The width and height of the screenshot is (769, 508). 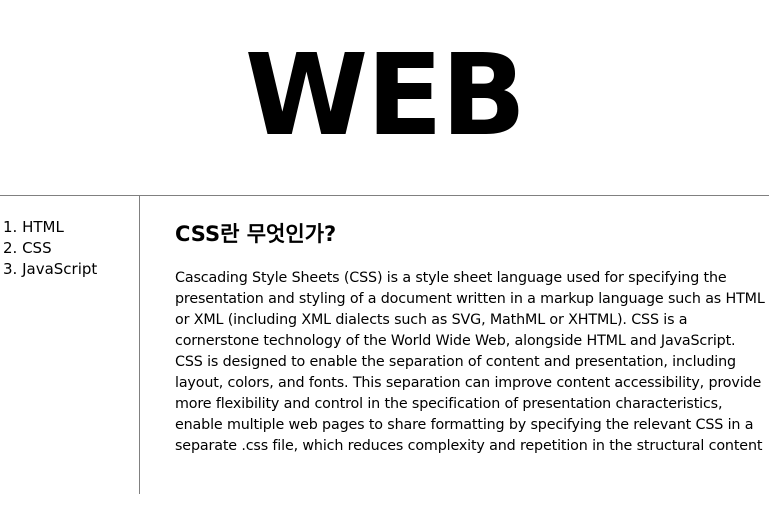 I want to click on nav-link-javascript: 3. JavaScript, so click(x=50, y=269).